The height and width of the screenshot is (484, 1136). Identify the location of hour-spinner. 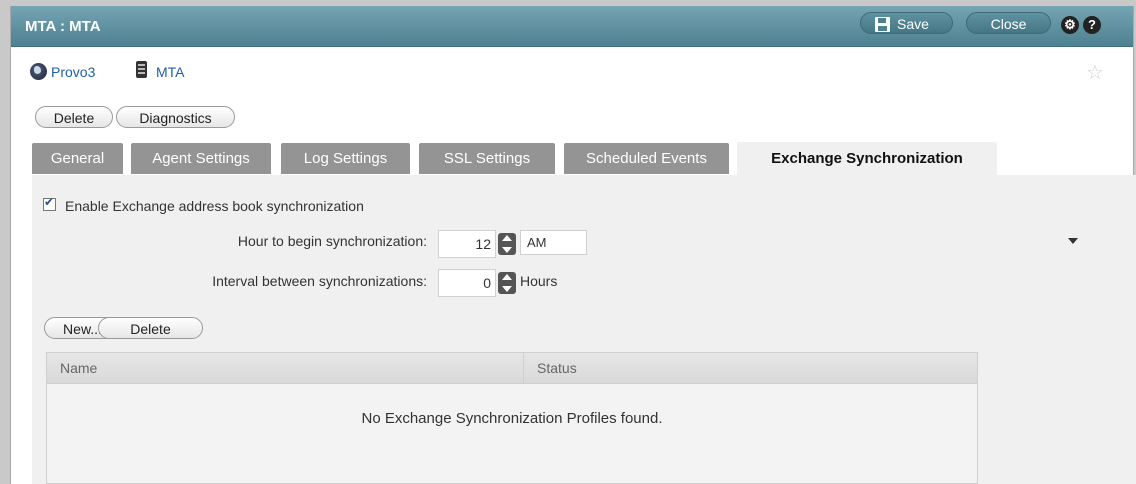
(507, 244).